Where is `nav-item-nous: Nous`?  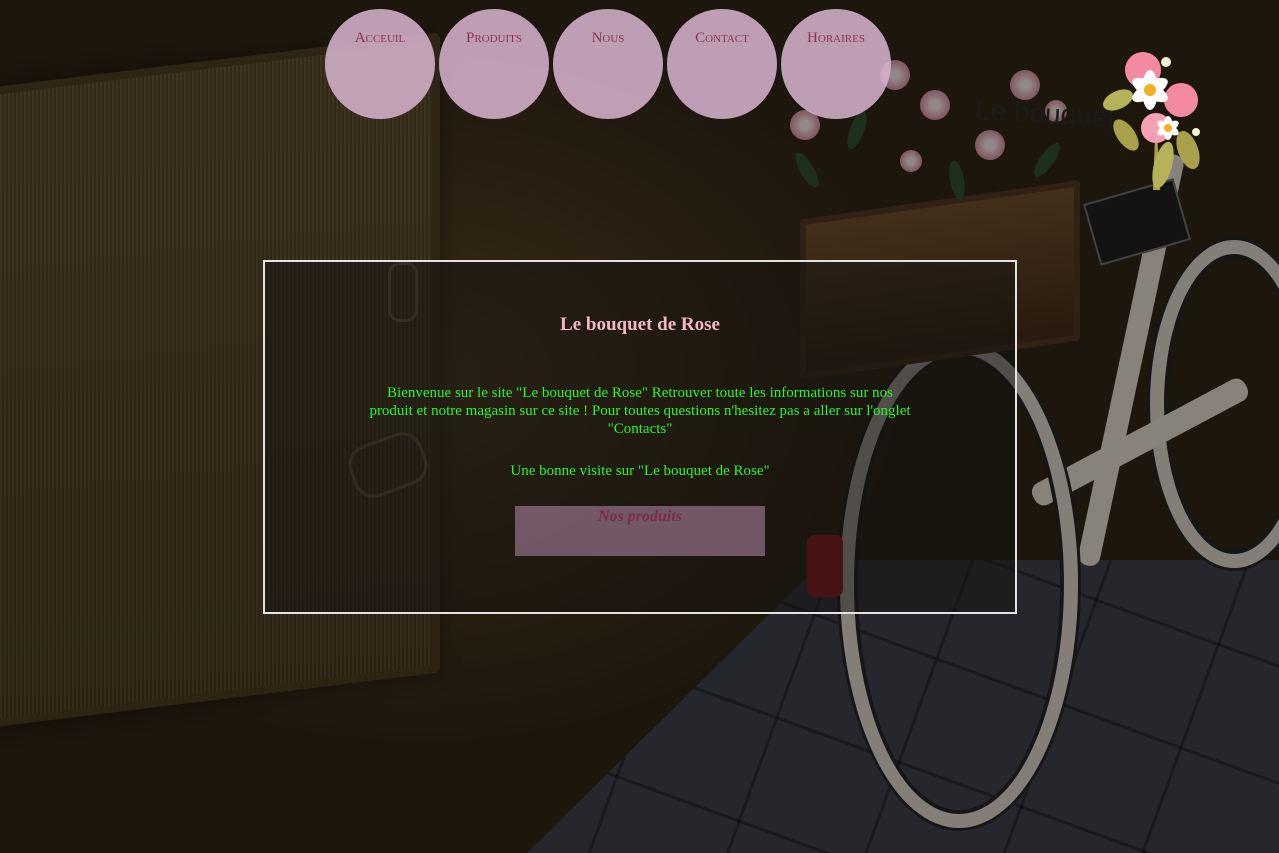 nav-item-nous: Nous is located at coordinates (608, 64).